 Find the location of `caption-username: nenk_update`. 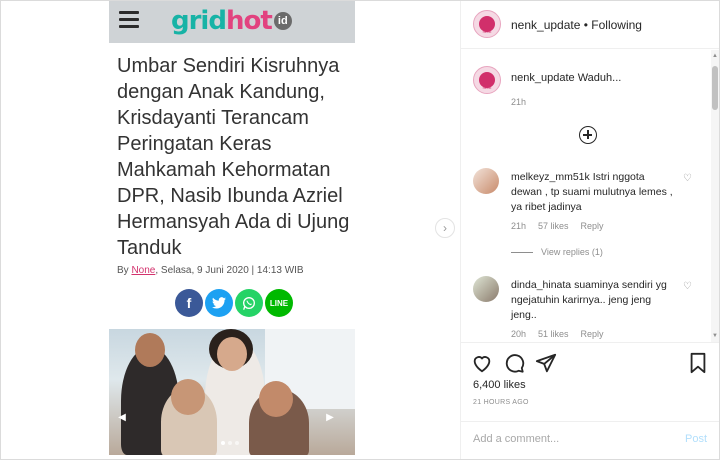

caption-username: nenk_update is located at coordinates (543, 78).